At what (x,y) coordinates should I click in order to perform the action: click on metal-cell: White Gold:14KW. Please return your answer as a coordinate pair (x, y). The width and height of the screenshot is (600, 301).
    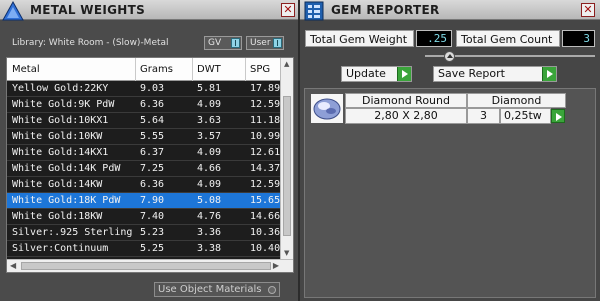
    Looking at the image, I should click on (57, 184).